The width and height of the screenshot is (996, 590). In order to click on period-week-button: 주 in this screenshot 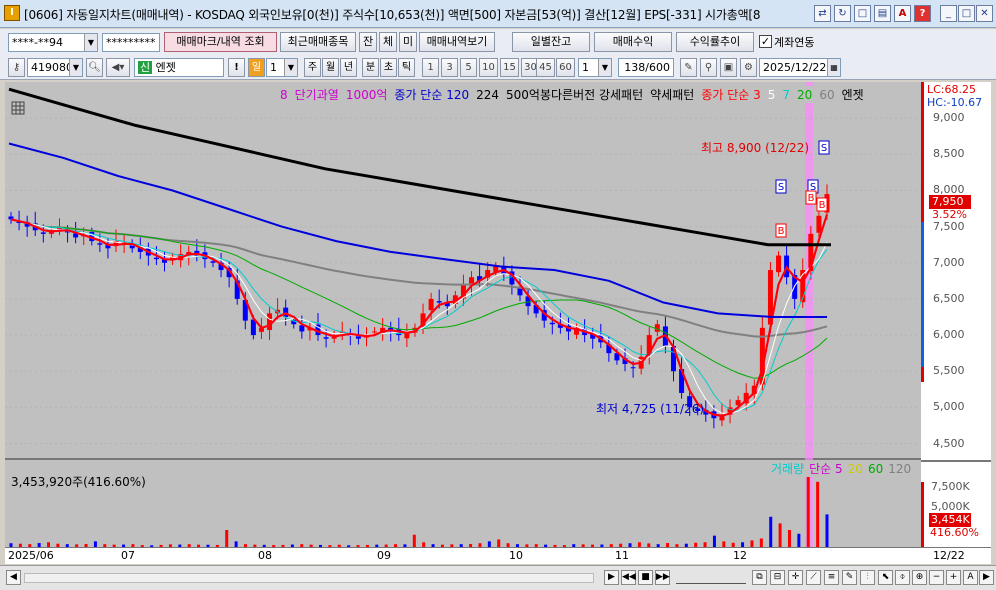, I will do `click(312, 67)`.